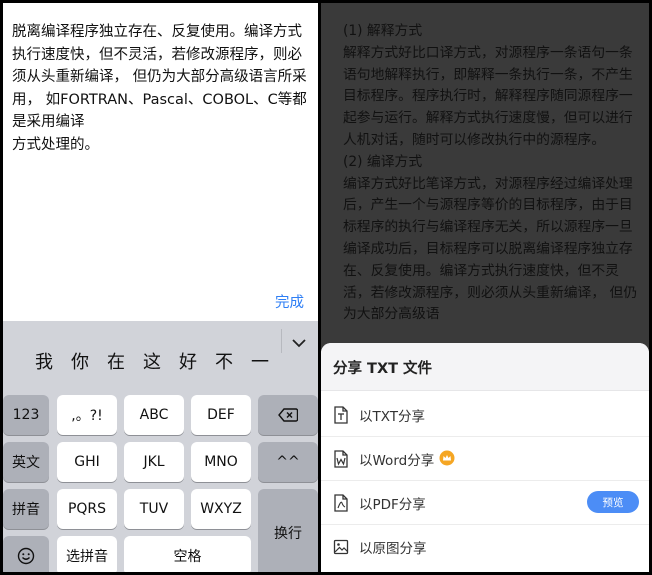 Image resolution: width=652 pixels, height=575 pixels. Describe the element at coordinates (341, 547) in the screenshot. I see `image-icon` at that location.